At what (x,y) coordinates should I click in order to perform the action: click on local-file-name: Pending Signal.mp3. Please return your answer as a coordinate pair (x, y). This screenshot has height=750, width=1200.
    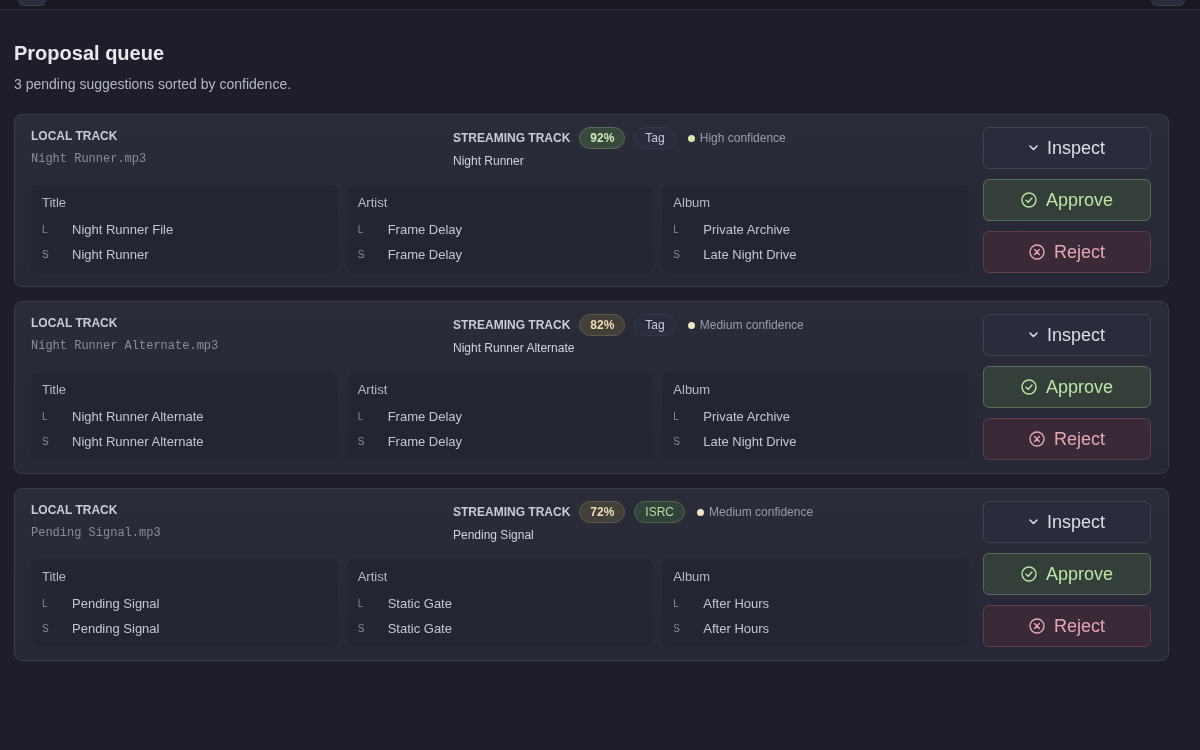
    Looking at the image, I should click on (96, 533).